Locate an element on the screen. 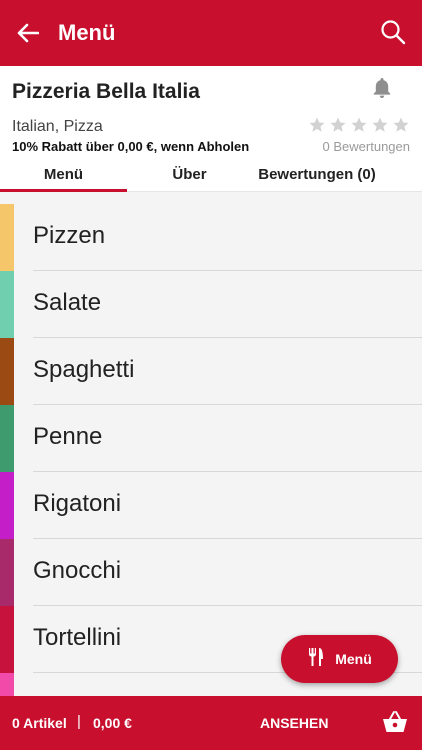  rating-stars is located at coordinates (359, 125).